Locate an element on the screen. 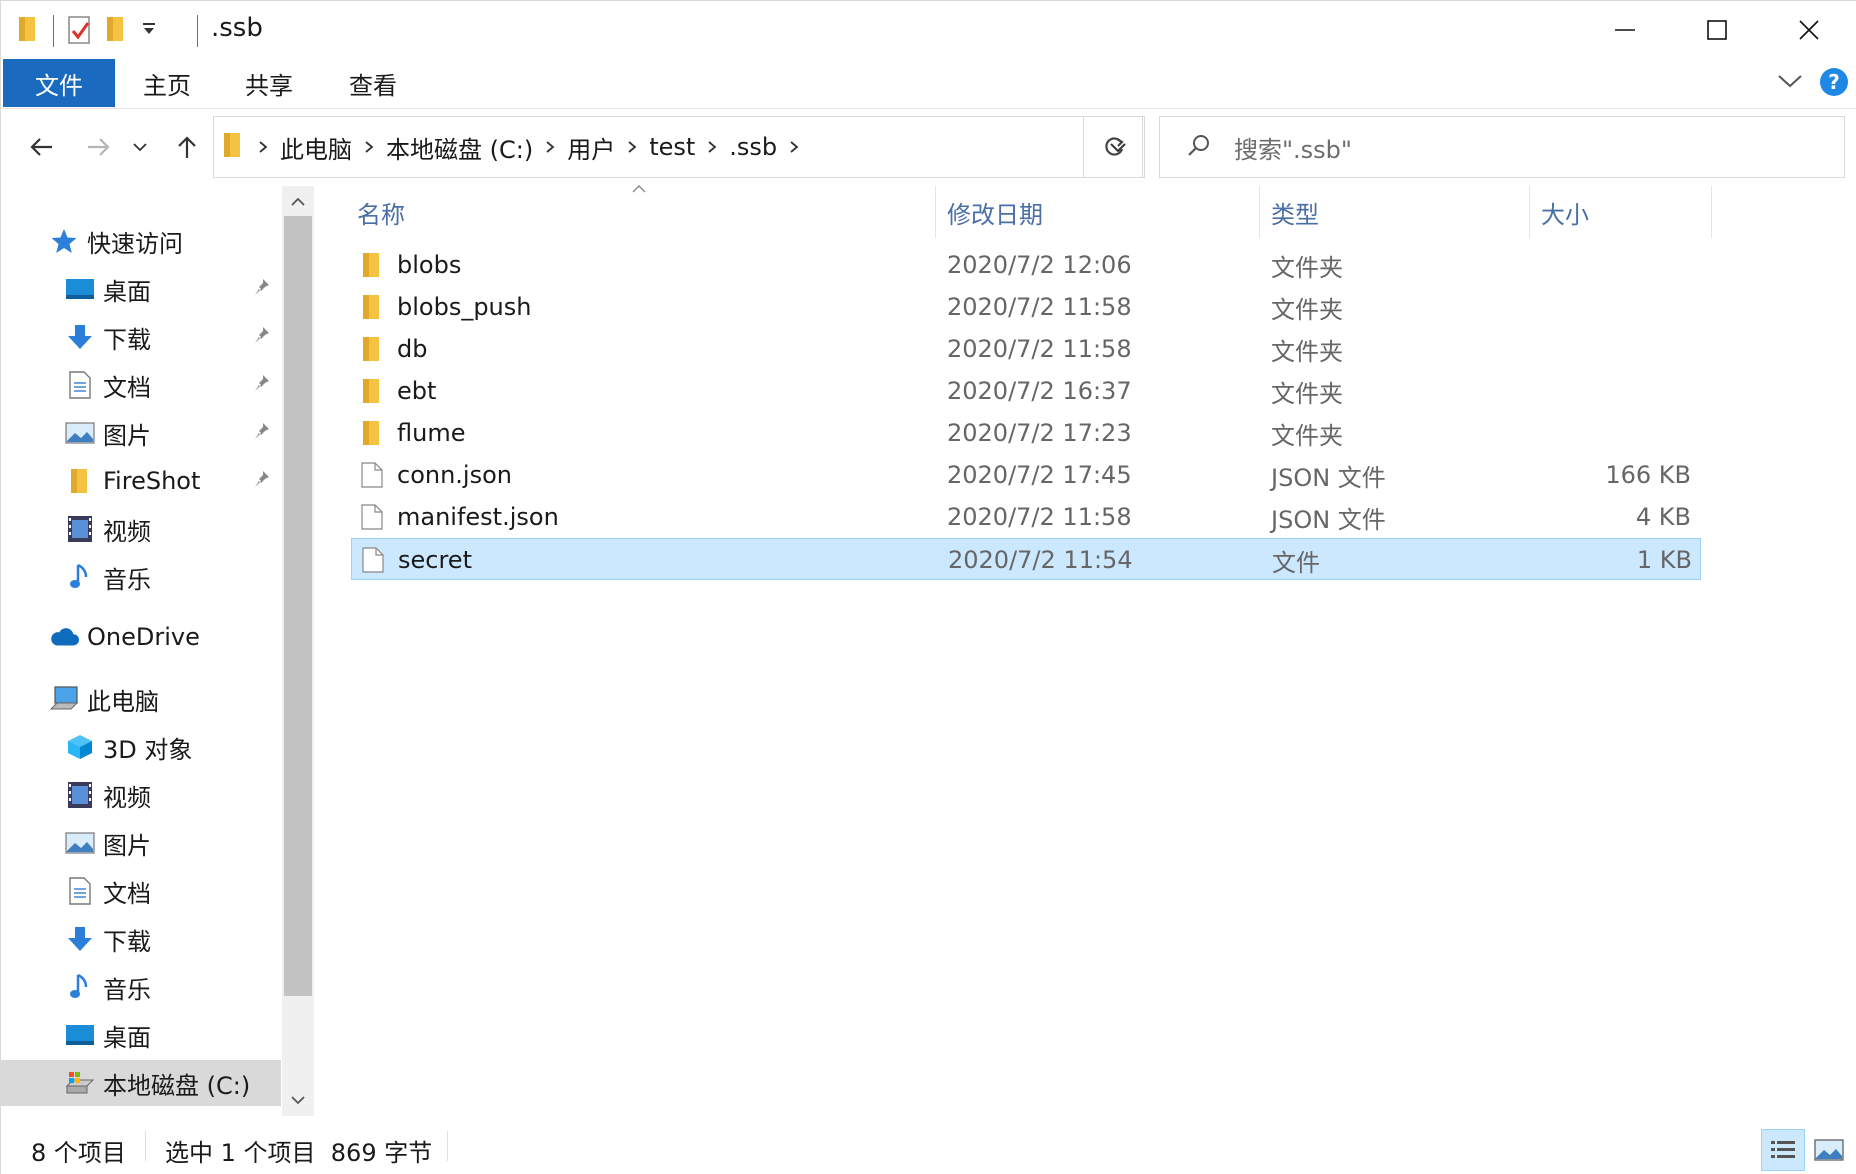 This screenshot has height=1174, width=1856. file-modified: 2020/7/2 17:45 is located at coordinates (1039, 475).